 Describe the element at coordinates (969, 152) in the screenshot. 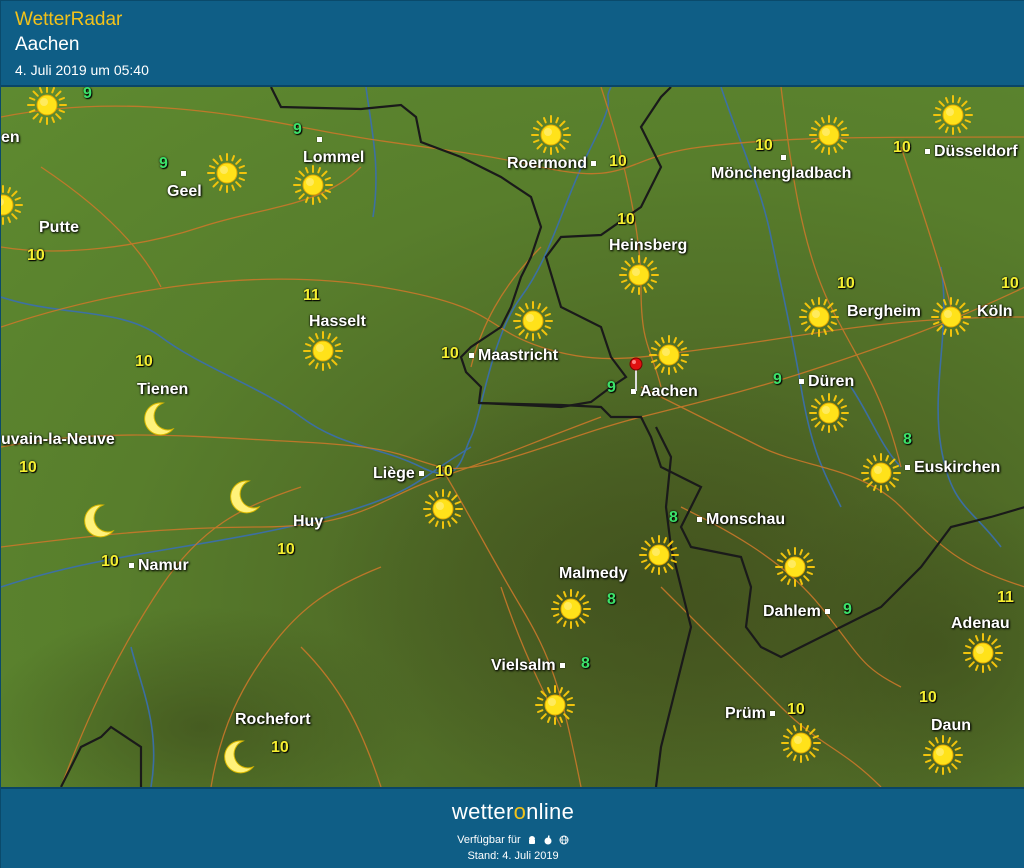

I see `city-duesseldorf: Düsseldorf` at that location.